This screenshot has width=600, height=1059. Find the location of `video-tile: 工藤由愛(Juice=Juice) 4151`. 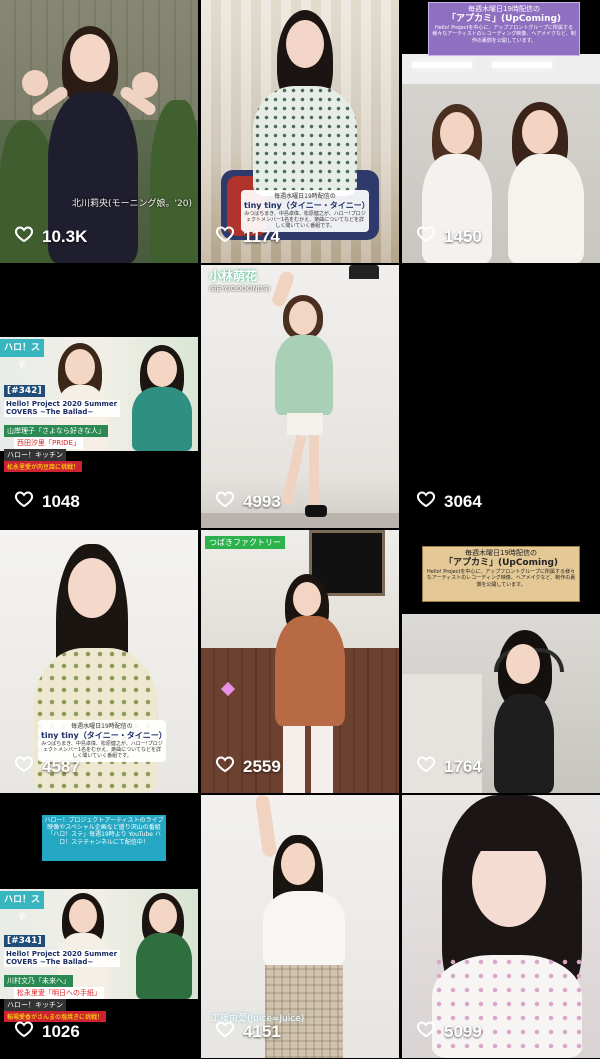

video-tile: 工藤由愛(Juice=Juice) 4151 is located at coordinates (300, 926).